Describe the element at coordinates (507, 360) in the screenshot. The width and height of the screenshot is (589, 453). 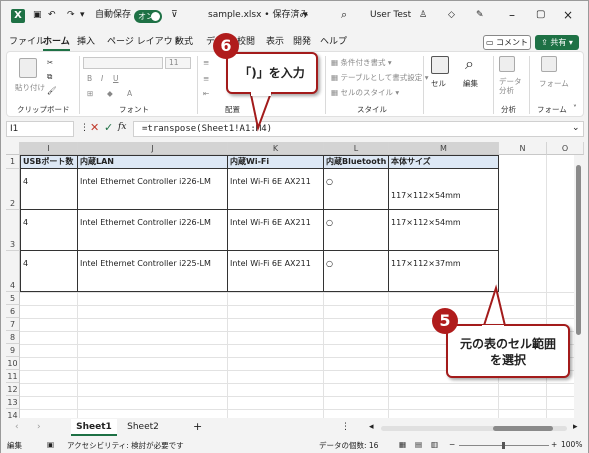
I see `callout-step-5-line2: を選択` at that location.